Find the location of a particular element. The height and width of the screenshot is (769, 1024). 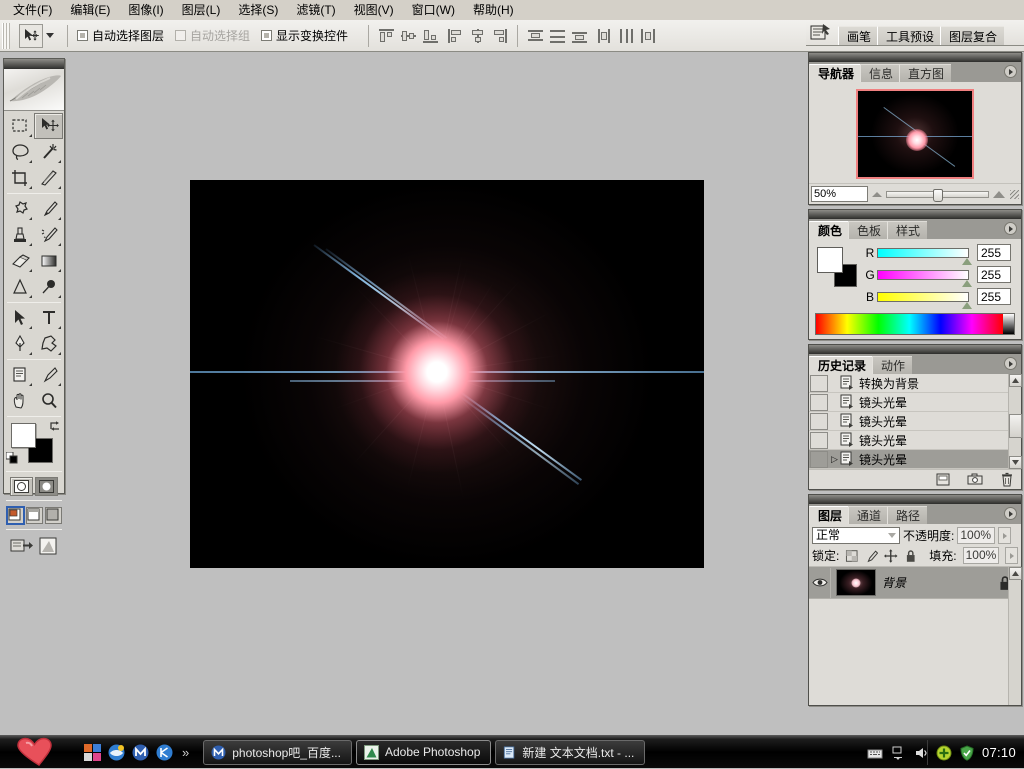

checkbox-box is located at coordinates (267, 35).